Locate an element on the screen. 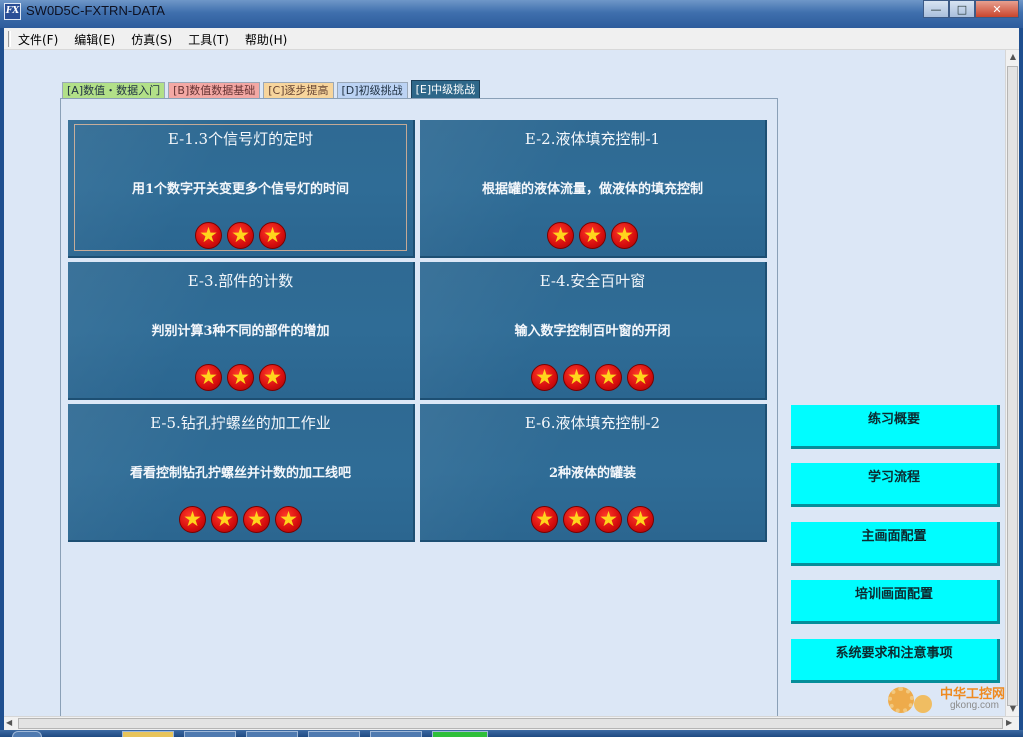  menu-help: 帮助(H) is located at coordinates (266, 39).